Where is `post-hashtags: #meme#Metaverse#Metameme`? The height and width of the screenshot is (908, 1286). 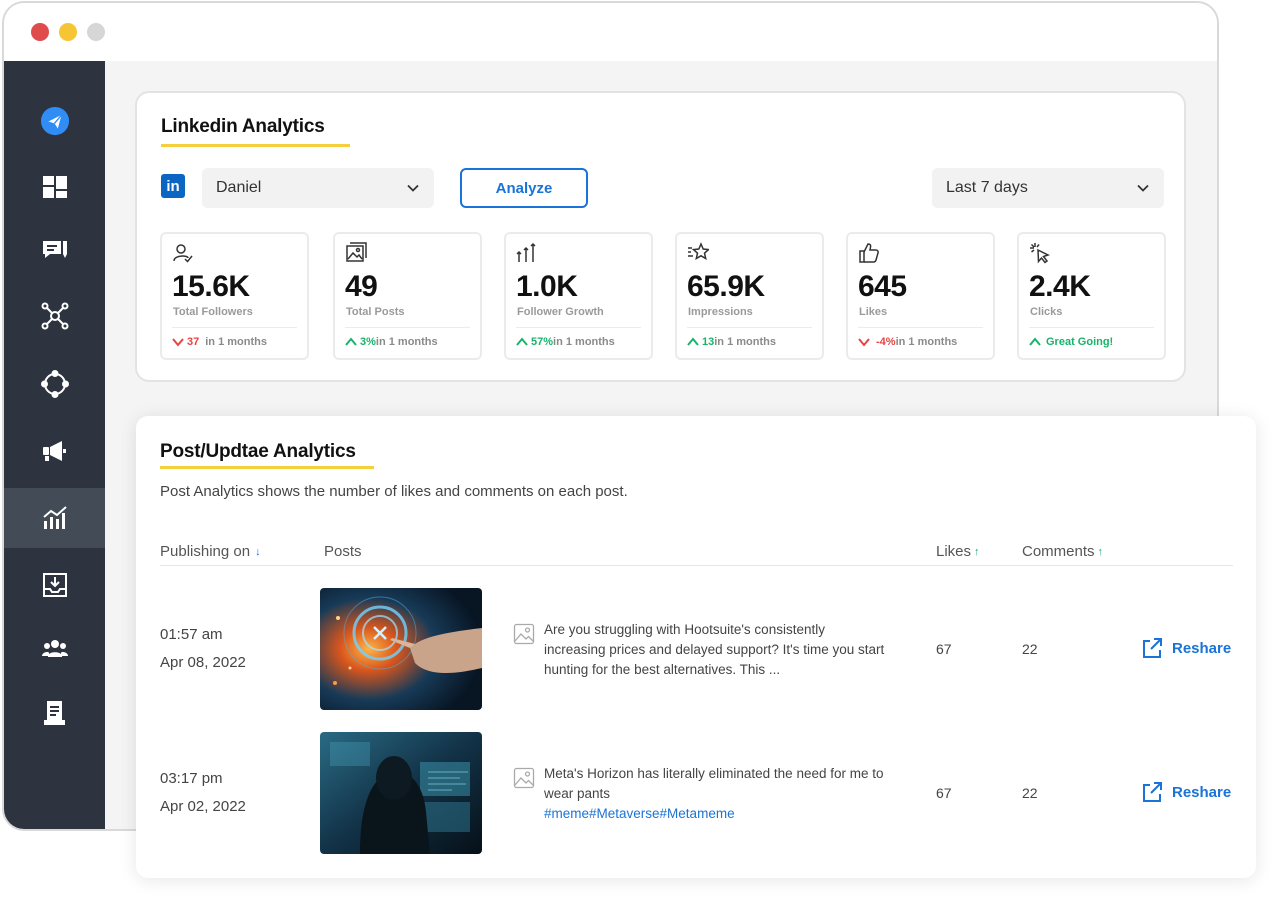
post-hashtags: #meme#Metaverse#Metameme is located at coordinates (639, 813).